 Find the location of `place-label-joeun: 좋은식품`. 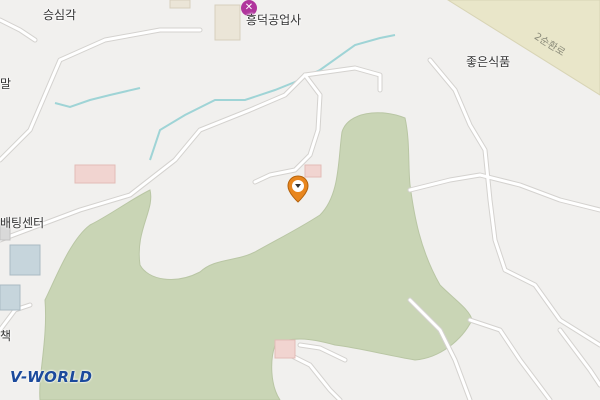

place-label-joeun: 좋은식품 is located at coordinates (488, 62).